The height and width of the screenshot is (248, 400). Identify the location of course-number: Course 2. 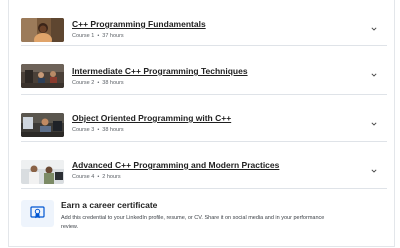
(83, 83).